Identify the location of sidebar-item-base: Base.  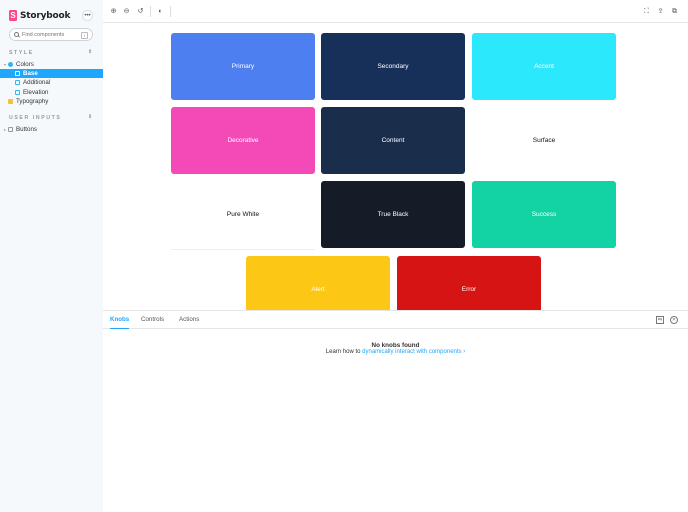
(51, 73).